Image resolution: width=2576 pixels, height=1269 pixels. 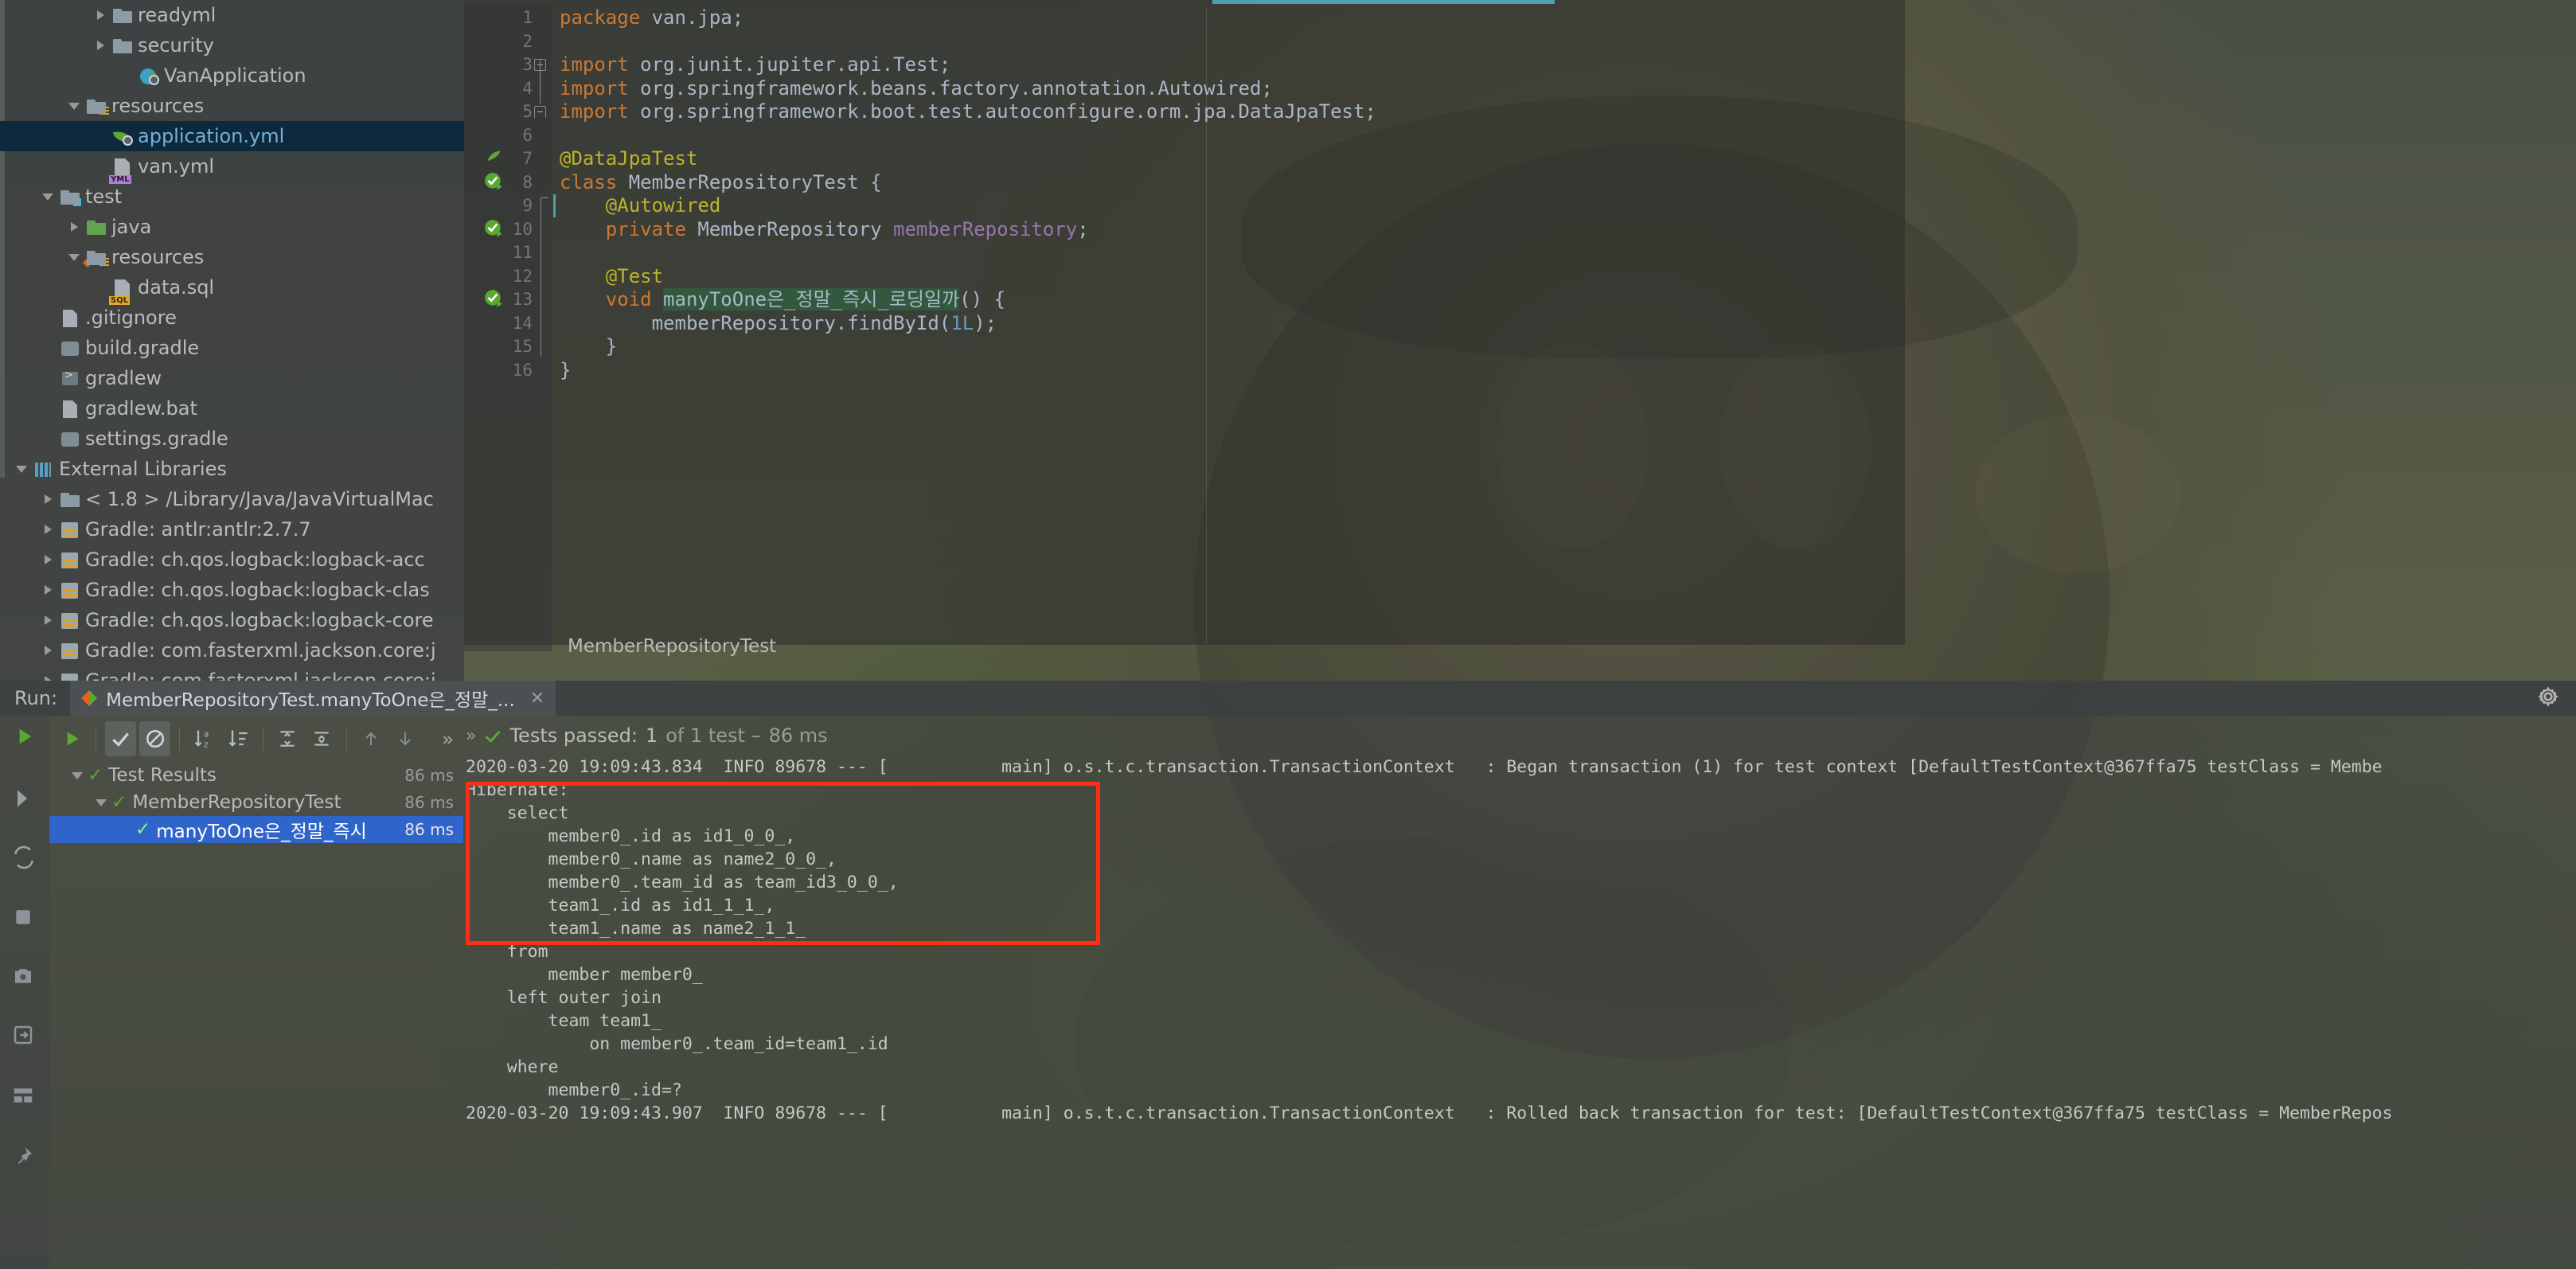 What do you see at coordinates (232, 167) in the screenshot?
I see `tree-item-van-yml: YML van.yml` at bounding box center [232, 167].